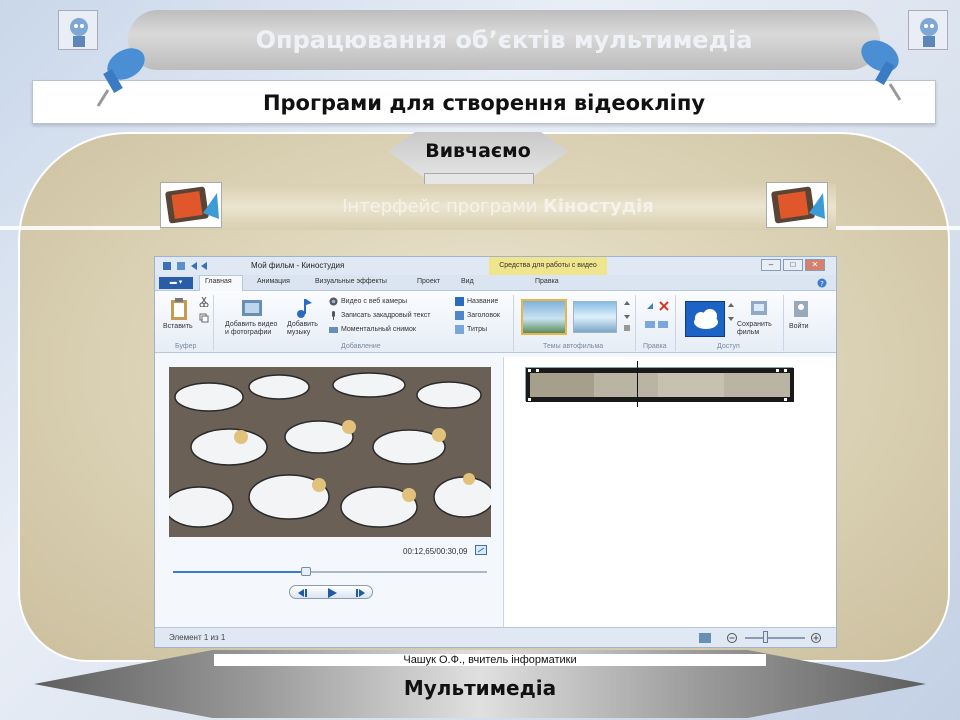 This screenshot has height=720, width=960. I want to click on seek-handle, so click(306, 571).